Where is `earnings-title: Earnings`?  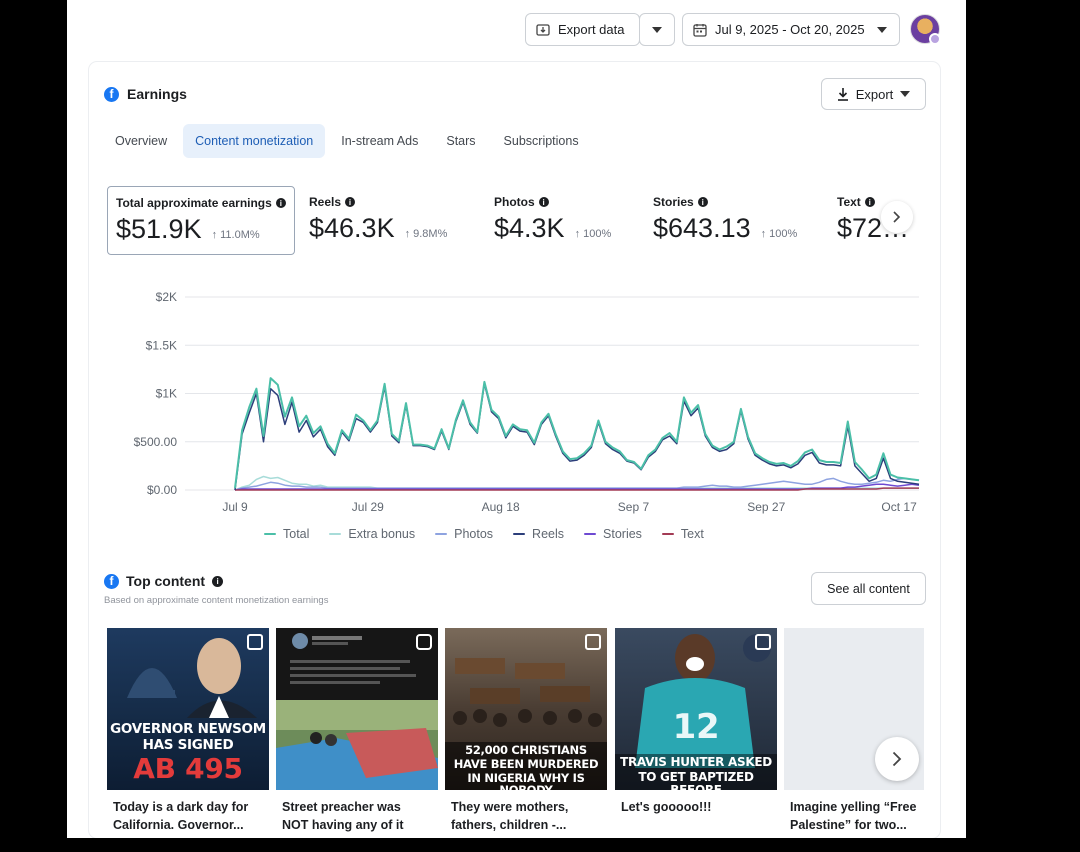 earnings-title: Earnings is located at coordinates (157, 94).